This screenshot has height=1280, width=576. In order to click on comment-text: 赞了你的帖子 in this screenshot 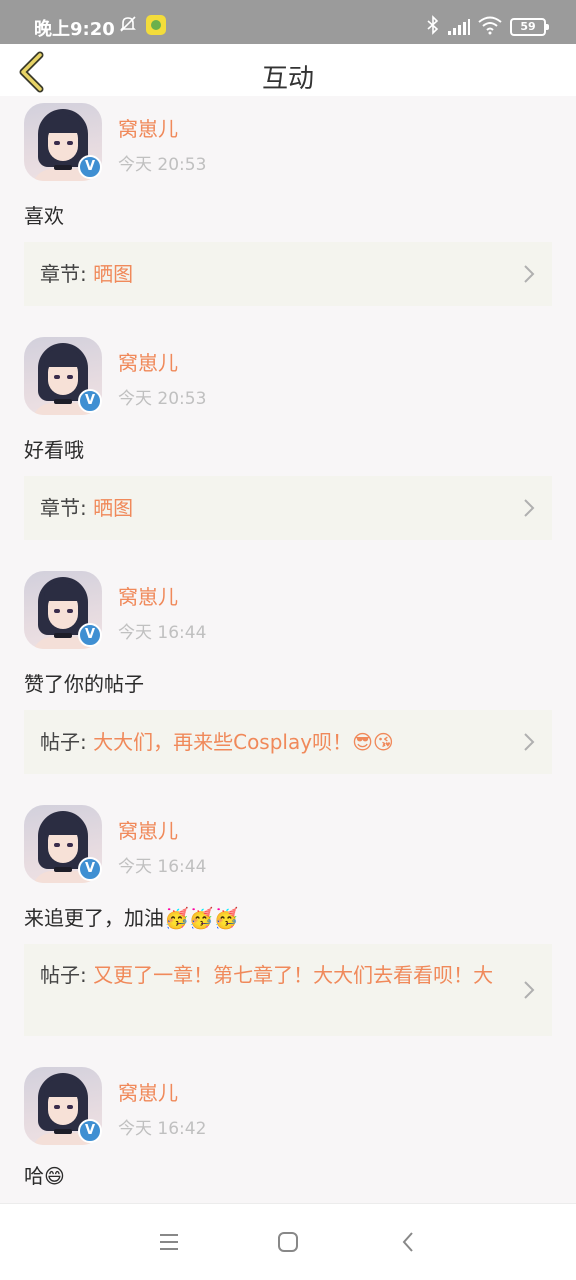, I will do `click(84, 684)`.